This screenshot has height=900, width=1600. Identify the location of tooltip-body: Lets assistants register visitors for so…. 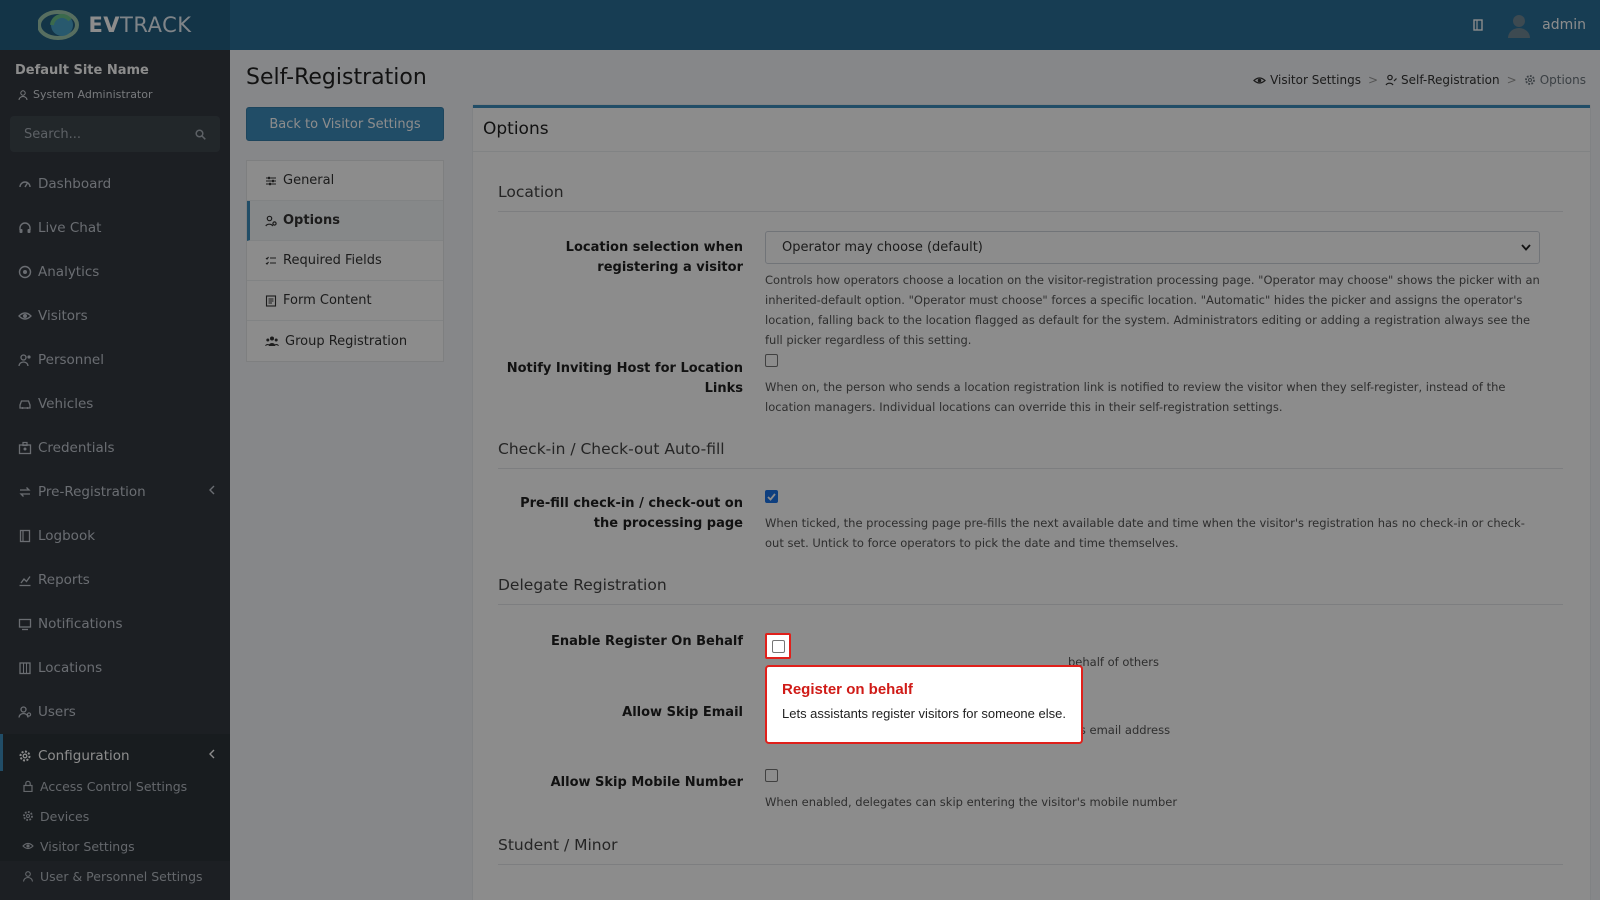
(924, 713).